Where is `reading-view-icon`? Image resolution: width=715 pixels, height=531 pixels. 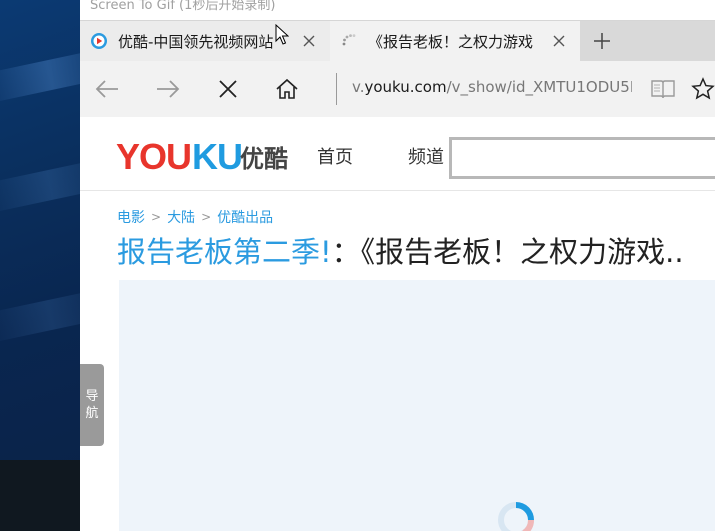
reading-view-icon is located at coordinates (663, 89).